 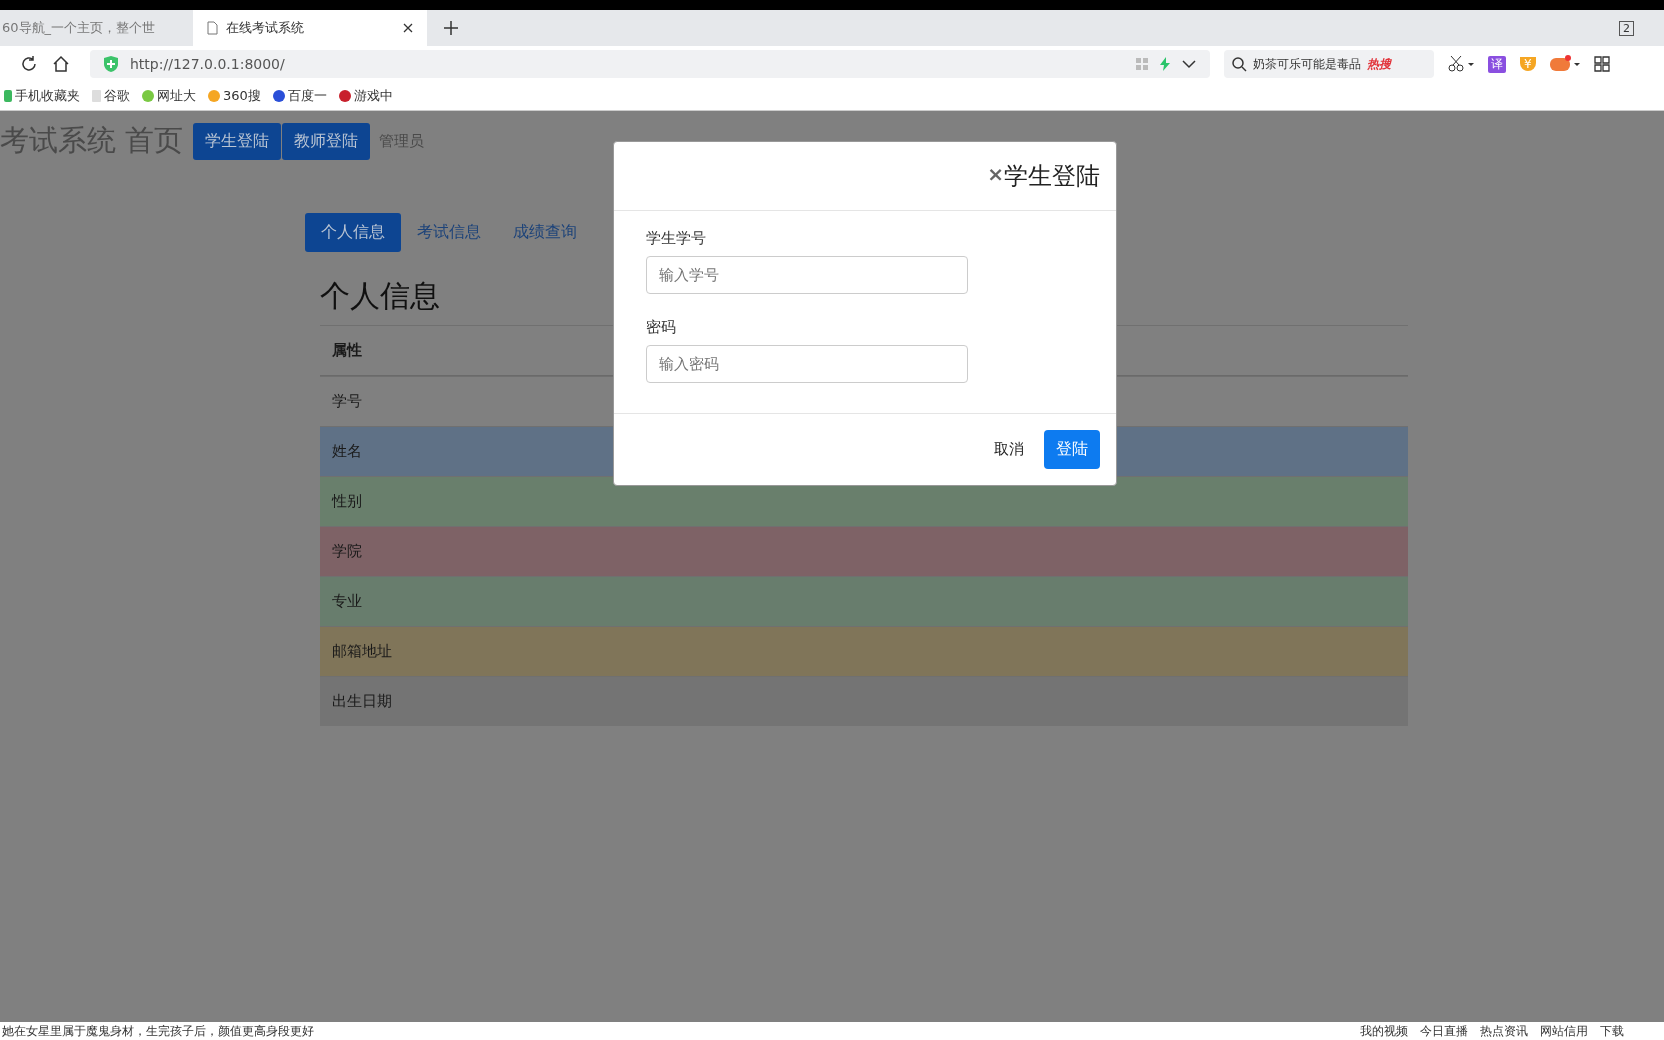 I want to click on login-button: 教师登陆, so click(x=326, y=141).